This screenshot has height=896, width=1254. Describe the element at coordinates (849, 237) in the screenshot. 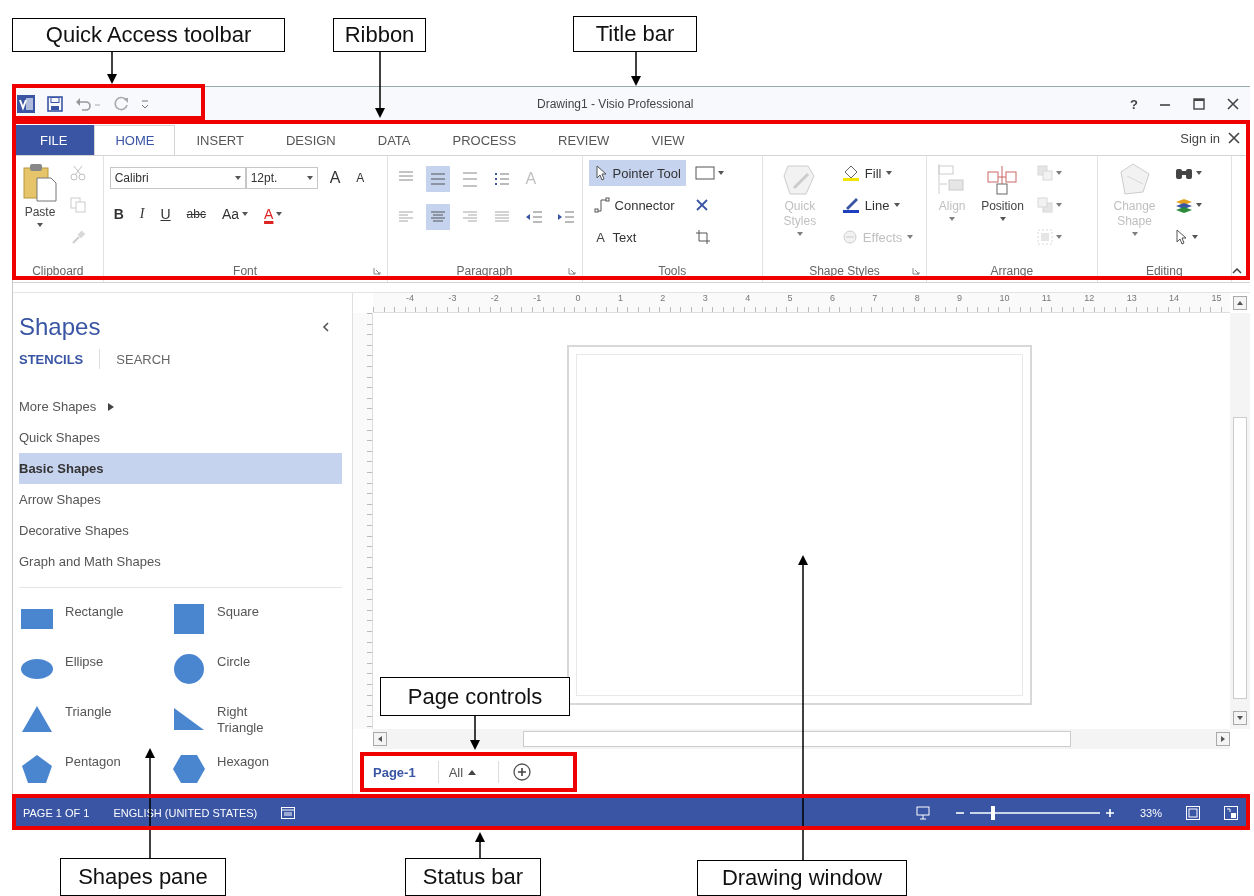

I see `effects-icon` at that location.